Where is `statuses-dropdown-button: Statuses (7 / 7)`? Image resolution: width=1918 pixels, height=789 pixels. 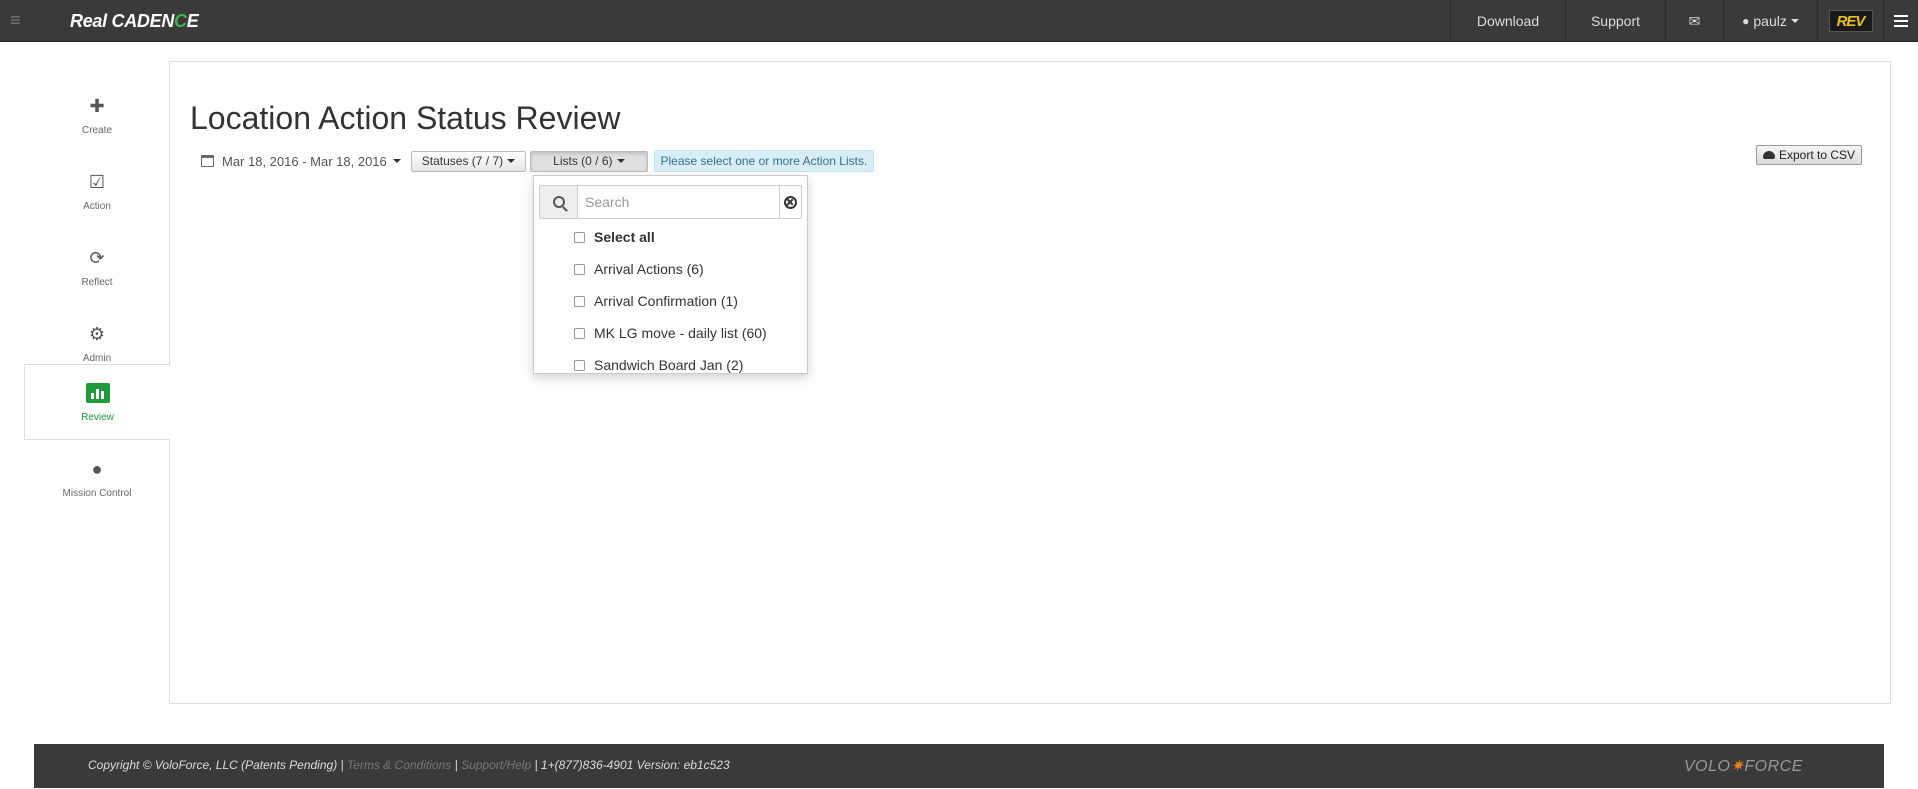 statuses-dropdown-button: Statuses (7 / 7) is located at coordinates (468, 161).